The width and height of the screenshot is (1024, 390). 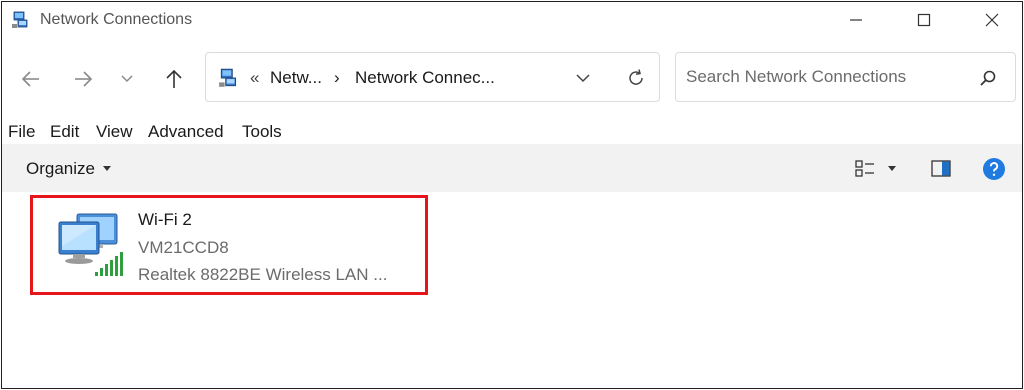 I want to click on change-view-dropdown, so click(x=892, y=169).